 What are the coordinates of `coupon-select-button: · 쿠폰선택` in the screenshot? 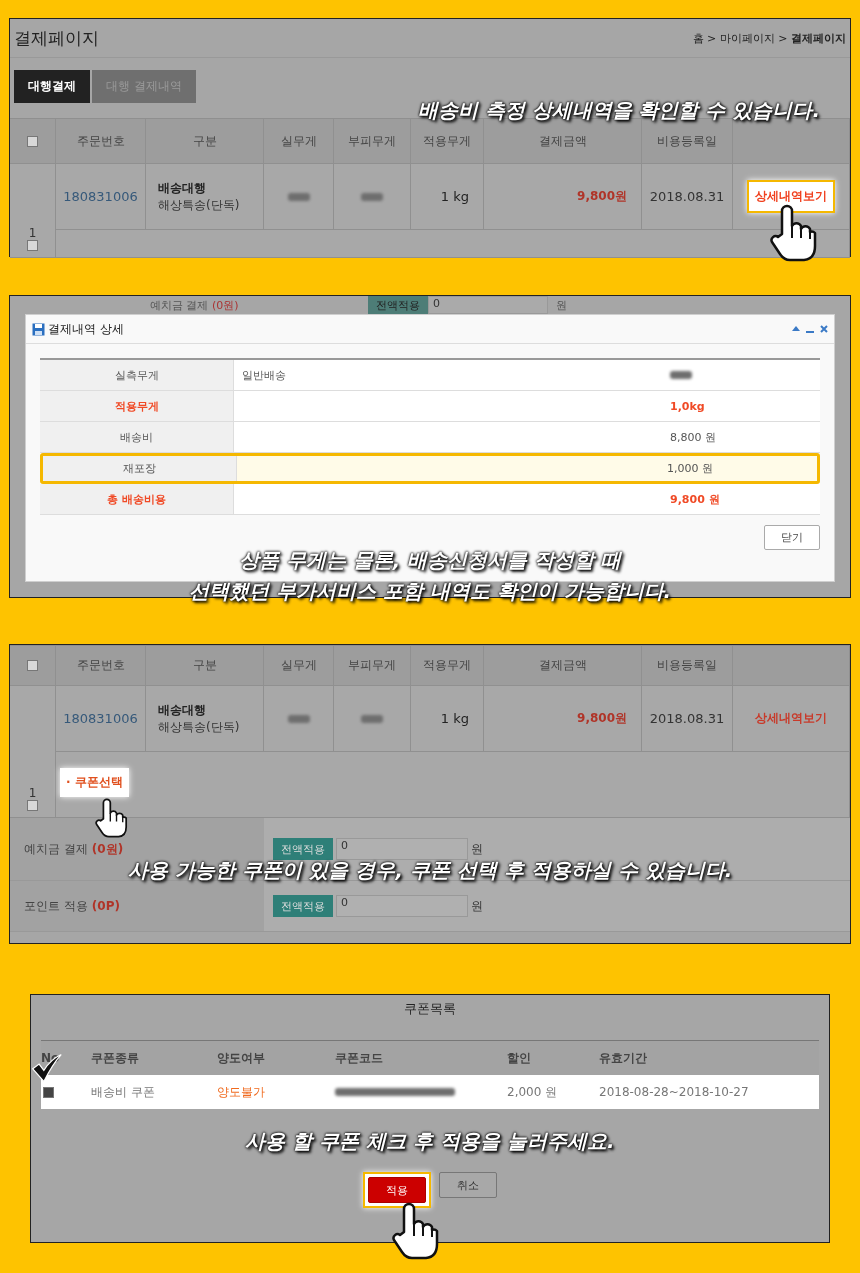 It's located at (94, 782).